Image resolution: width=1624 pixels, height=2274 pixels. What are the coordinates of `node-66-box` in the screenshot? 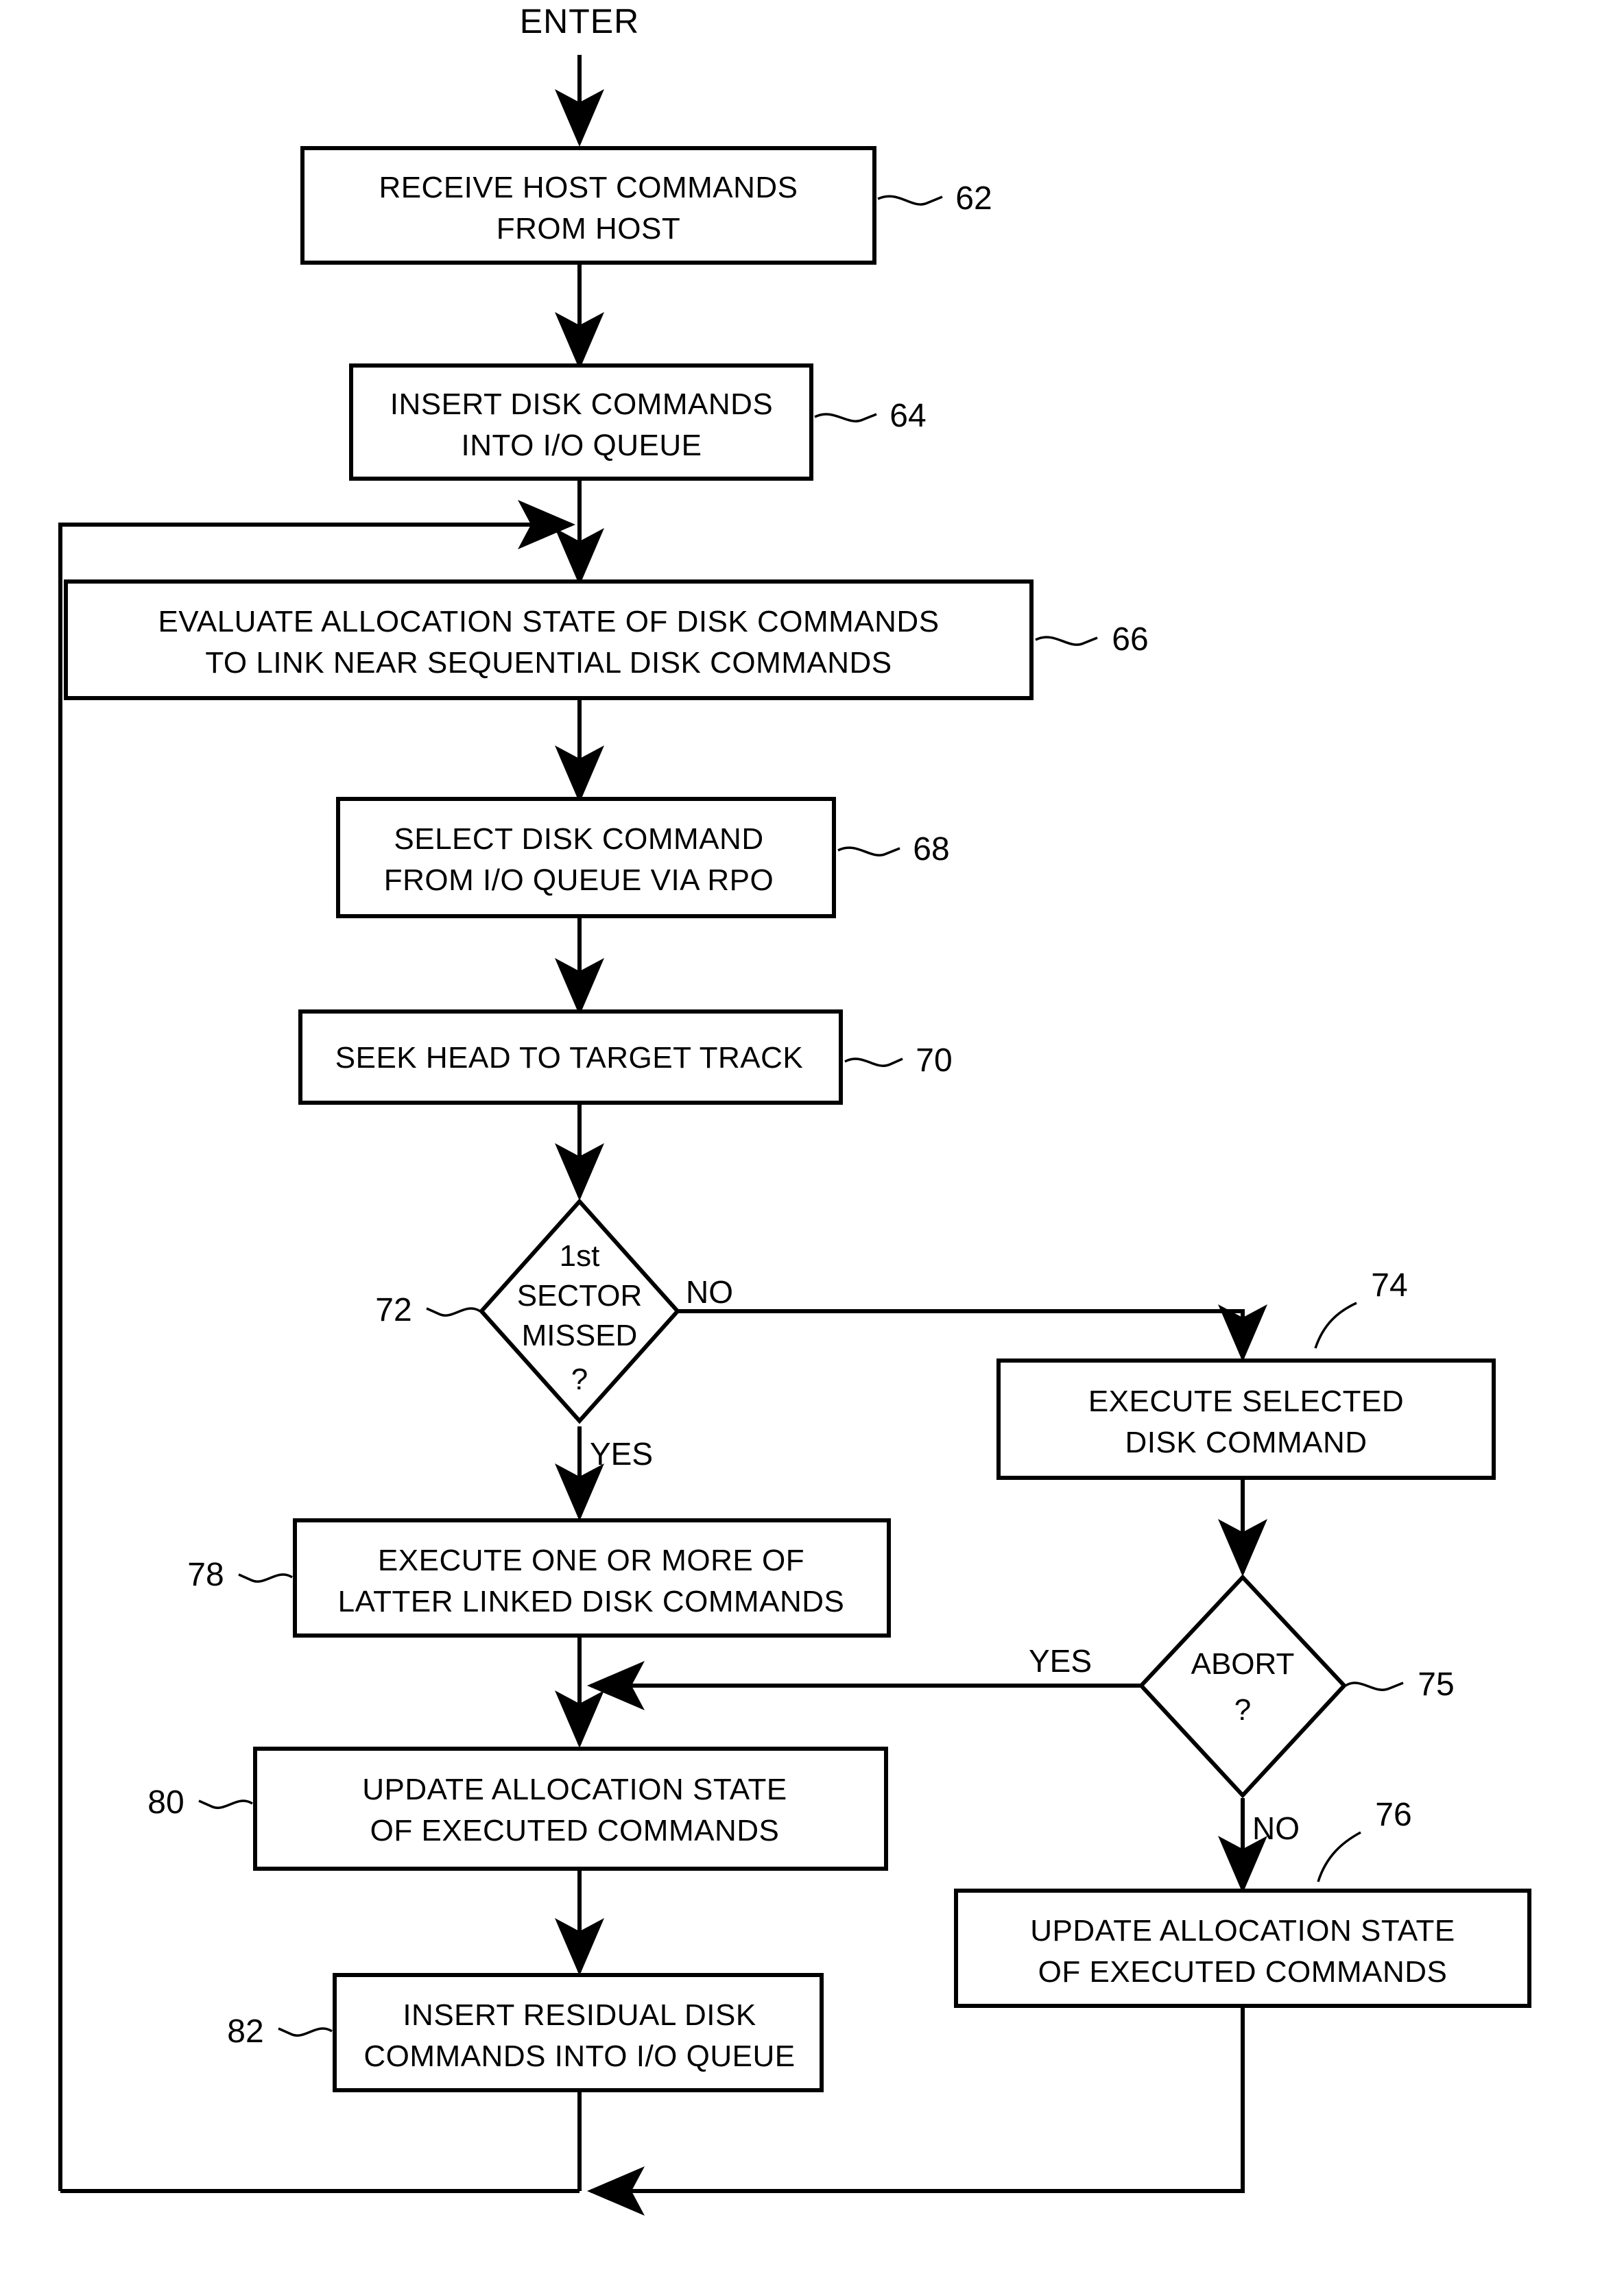 It's located at (549, 639).